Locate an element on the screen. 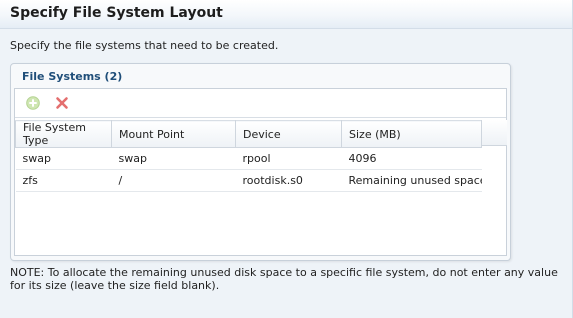 The height and width of the screenshot is (318, 573). page-header: Specify File System Layout is located at coordinates (286, 14).